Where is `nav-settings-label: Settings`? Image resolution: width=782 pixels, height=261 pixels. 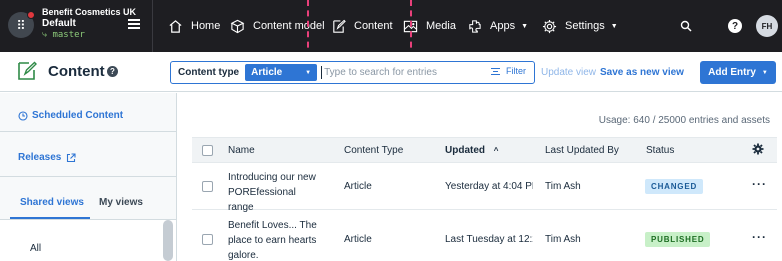
nav-settings-label: Settings is located at coordinates (585, 26).